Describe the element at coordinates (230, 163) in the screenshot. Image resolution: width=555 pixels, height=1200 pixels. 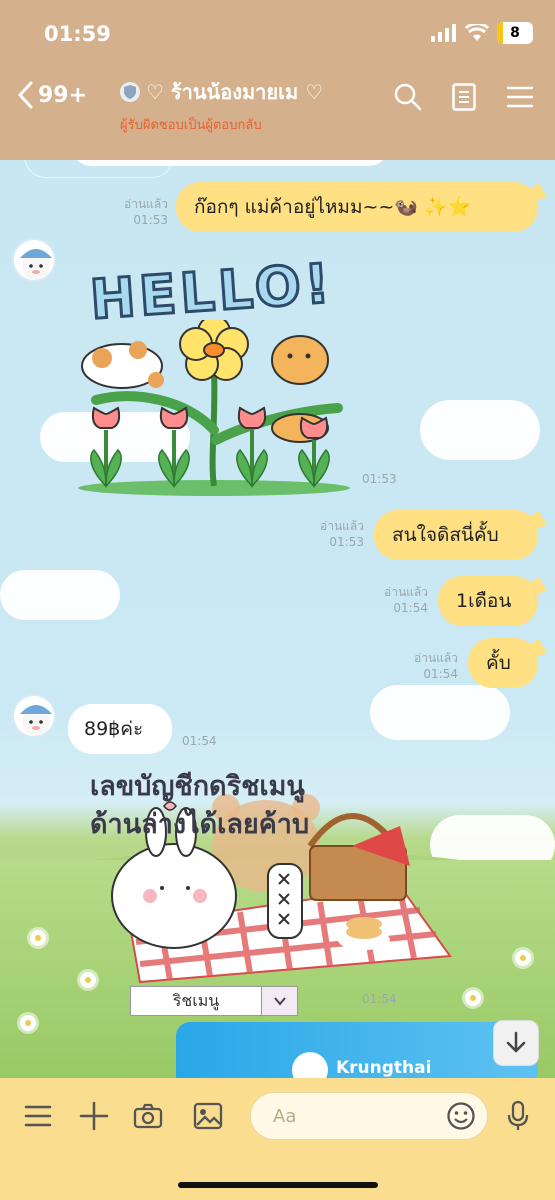
I see `previous-message-fragment` at that location.